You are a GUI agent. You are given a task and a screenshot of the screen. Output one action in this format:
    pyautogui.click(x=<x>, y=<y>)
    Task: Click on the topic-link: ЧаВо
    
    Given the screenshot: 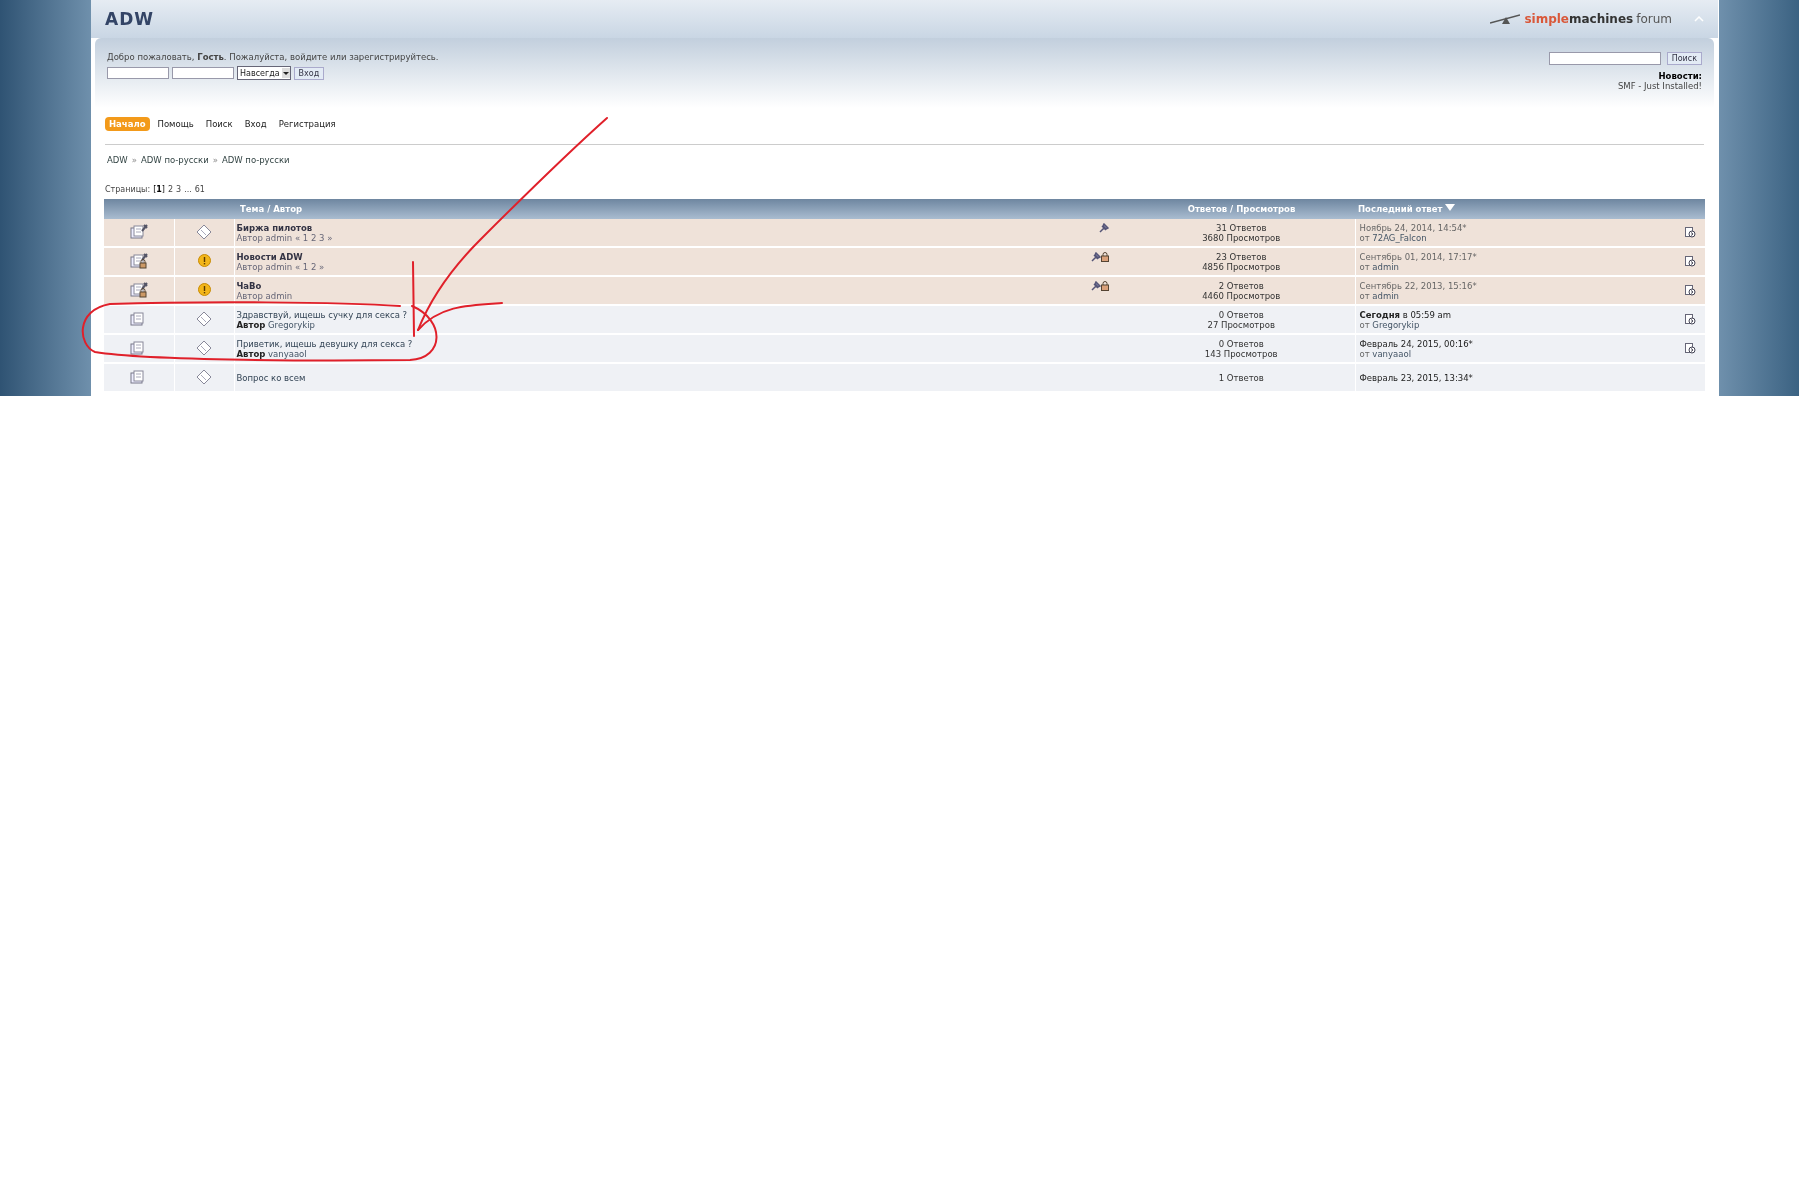 What is the action you would take?
    pyautogui.click(x=249, y=285)
    